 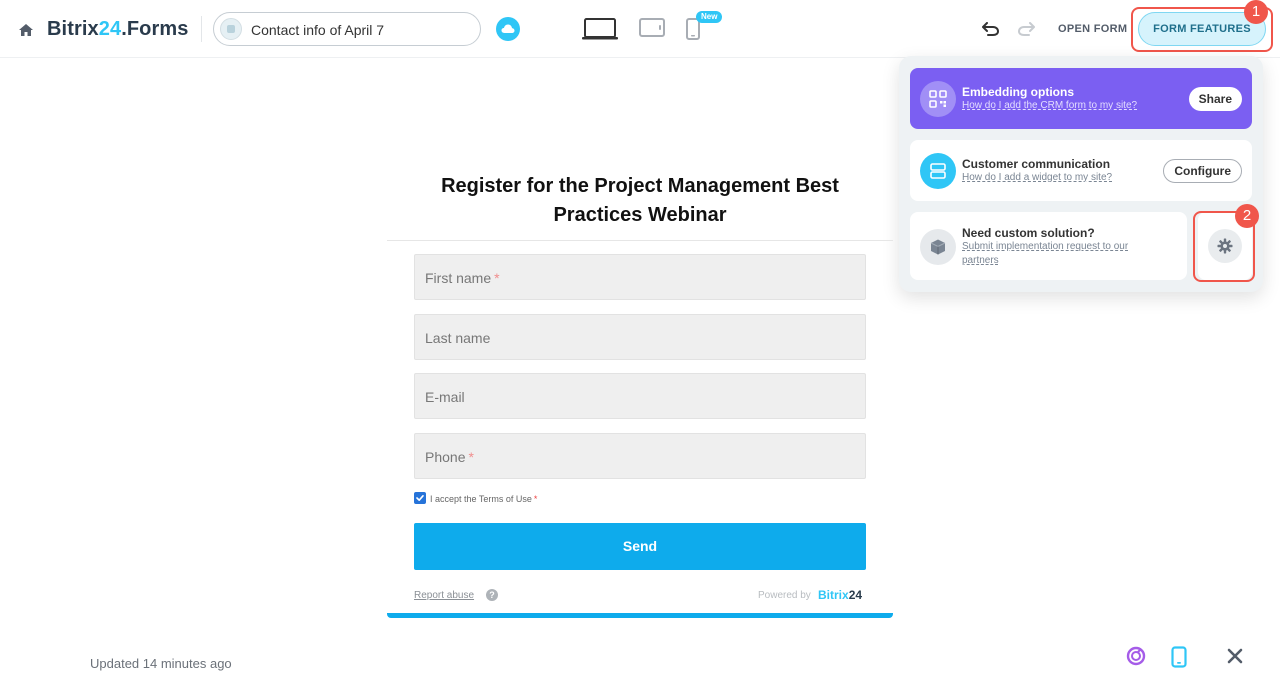 I want to click on check-icon, so click(x=420, y=498).